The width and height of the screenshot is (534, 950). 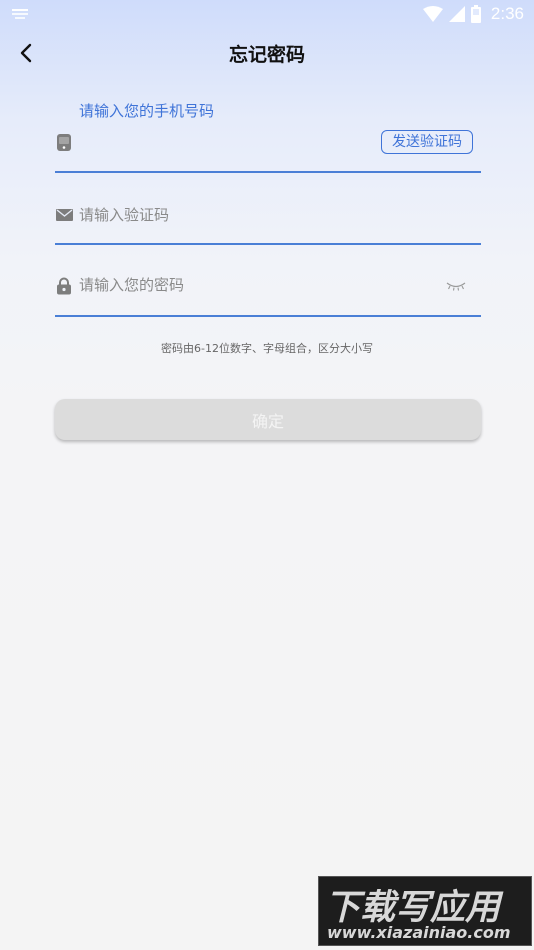 What do you see at coordinates (249, 285) in the screenshot?
I see `password-input` at bounding box center [249, 285].